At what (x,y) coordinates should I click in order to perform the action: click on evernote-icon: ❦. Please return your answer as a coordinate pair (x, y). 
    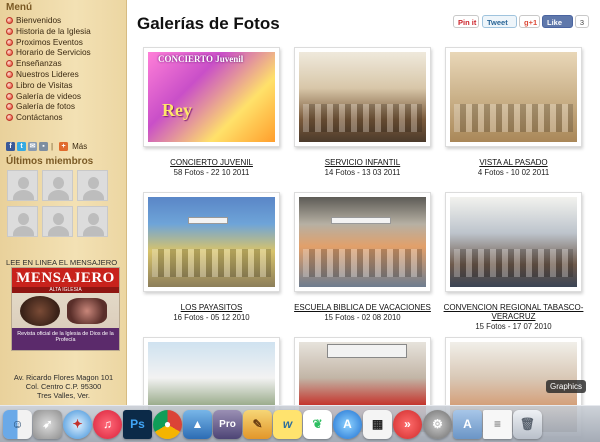
    Looking at the image, I should click on (317, 424).